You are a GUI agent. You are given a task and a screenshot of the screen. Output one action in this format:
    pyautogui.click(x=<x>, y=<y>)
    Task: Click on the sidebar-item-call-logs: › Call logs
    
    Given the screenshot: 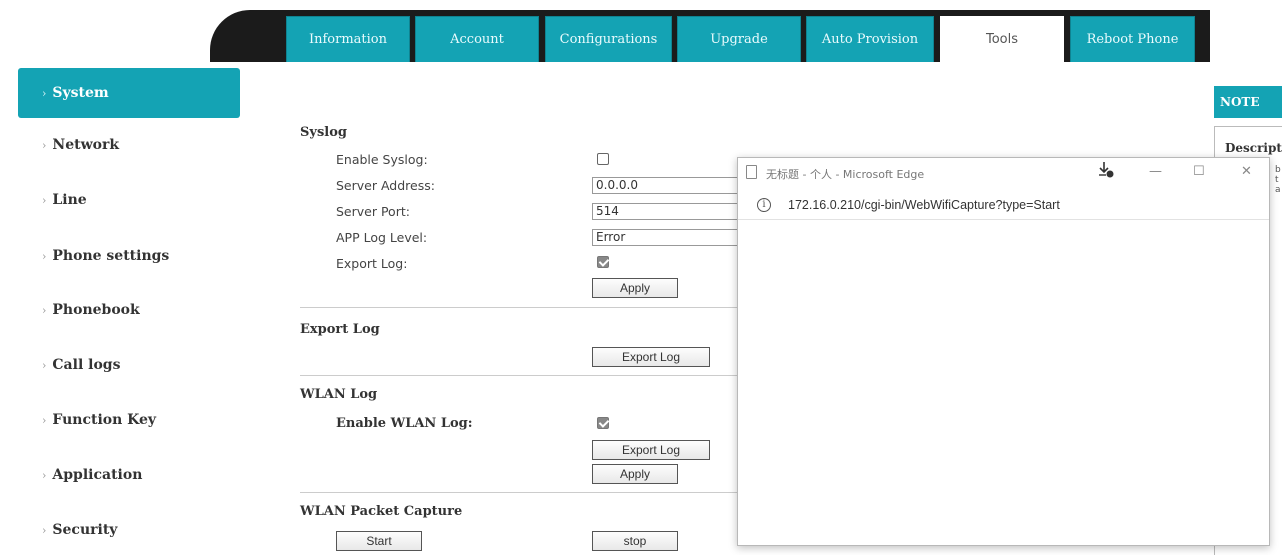 What is the action you would take?
    pyautogui.click(x=129, y=365)
    